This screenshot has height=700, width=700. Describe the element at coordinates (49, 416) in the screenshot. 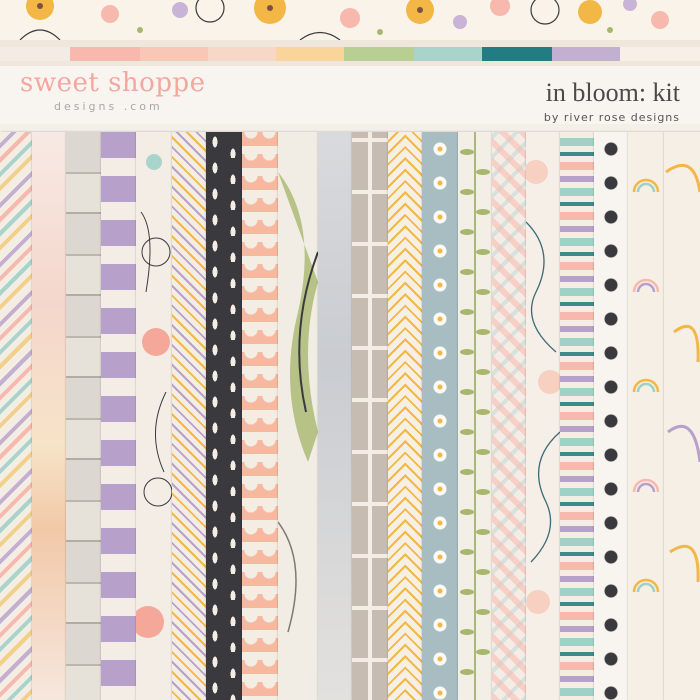

I see `watercolor-wash-icon` at that location.